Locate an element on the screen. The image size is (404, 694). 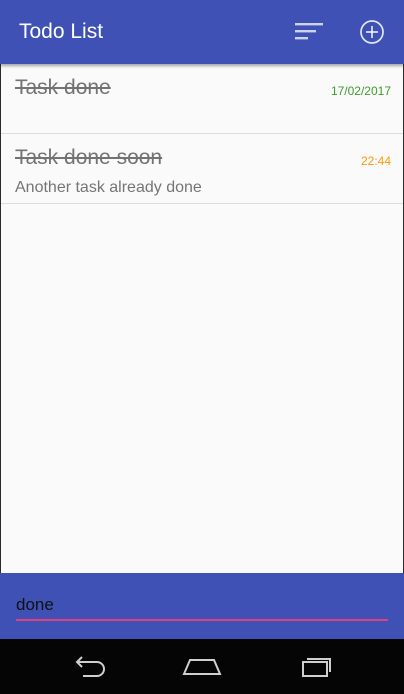
home-button is located at coordinates (202, 666).